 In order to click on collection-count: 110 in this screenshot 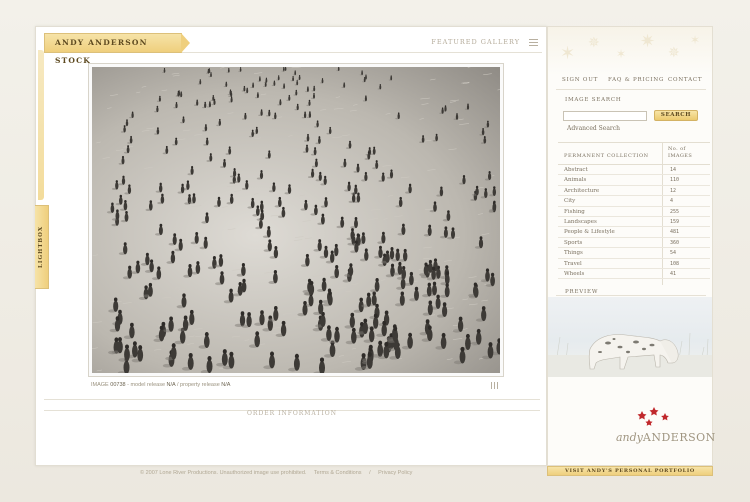, I will do `click(675, 180)`.